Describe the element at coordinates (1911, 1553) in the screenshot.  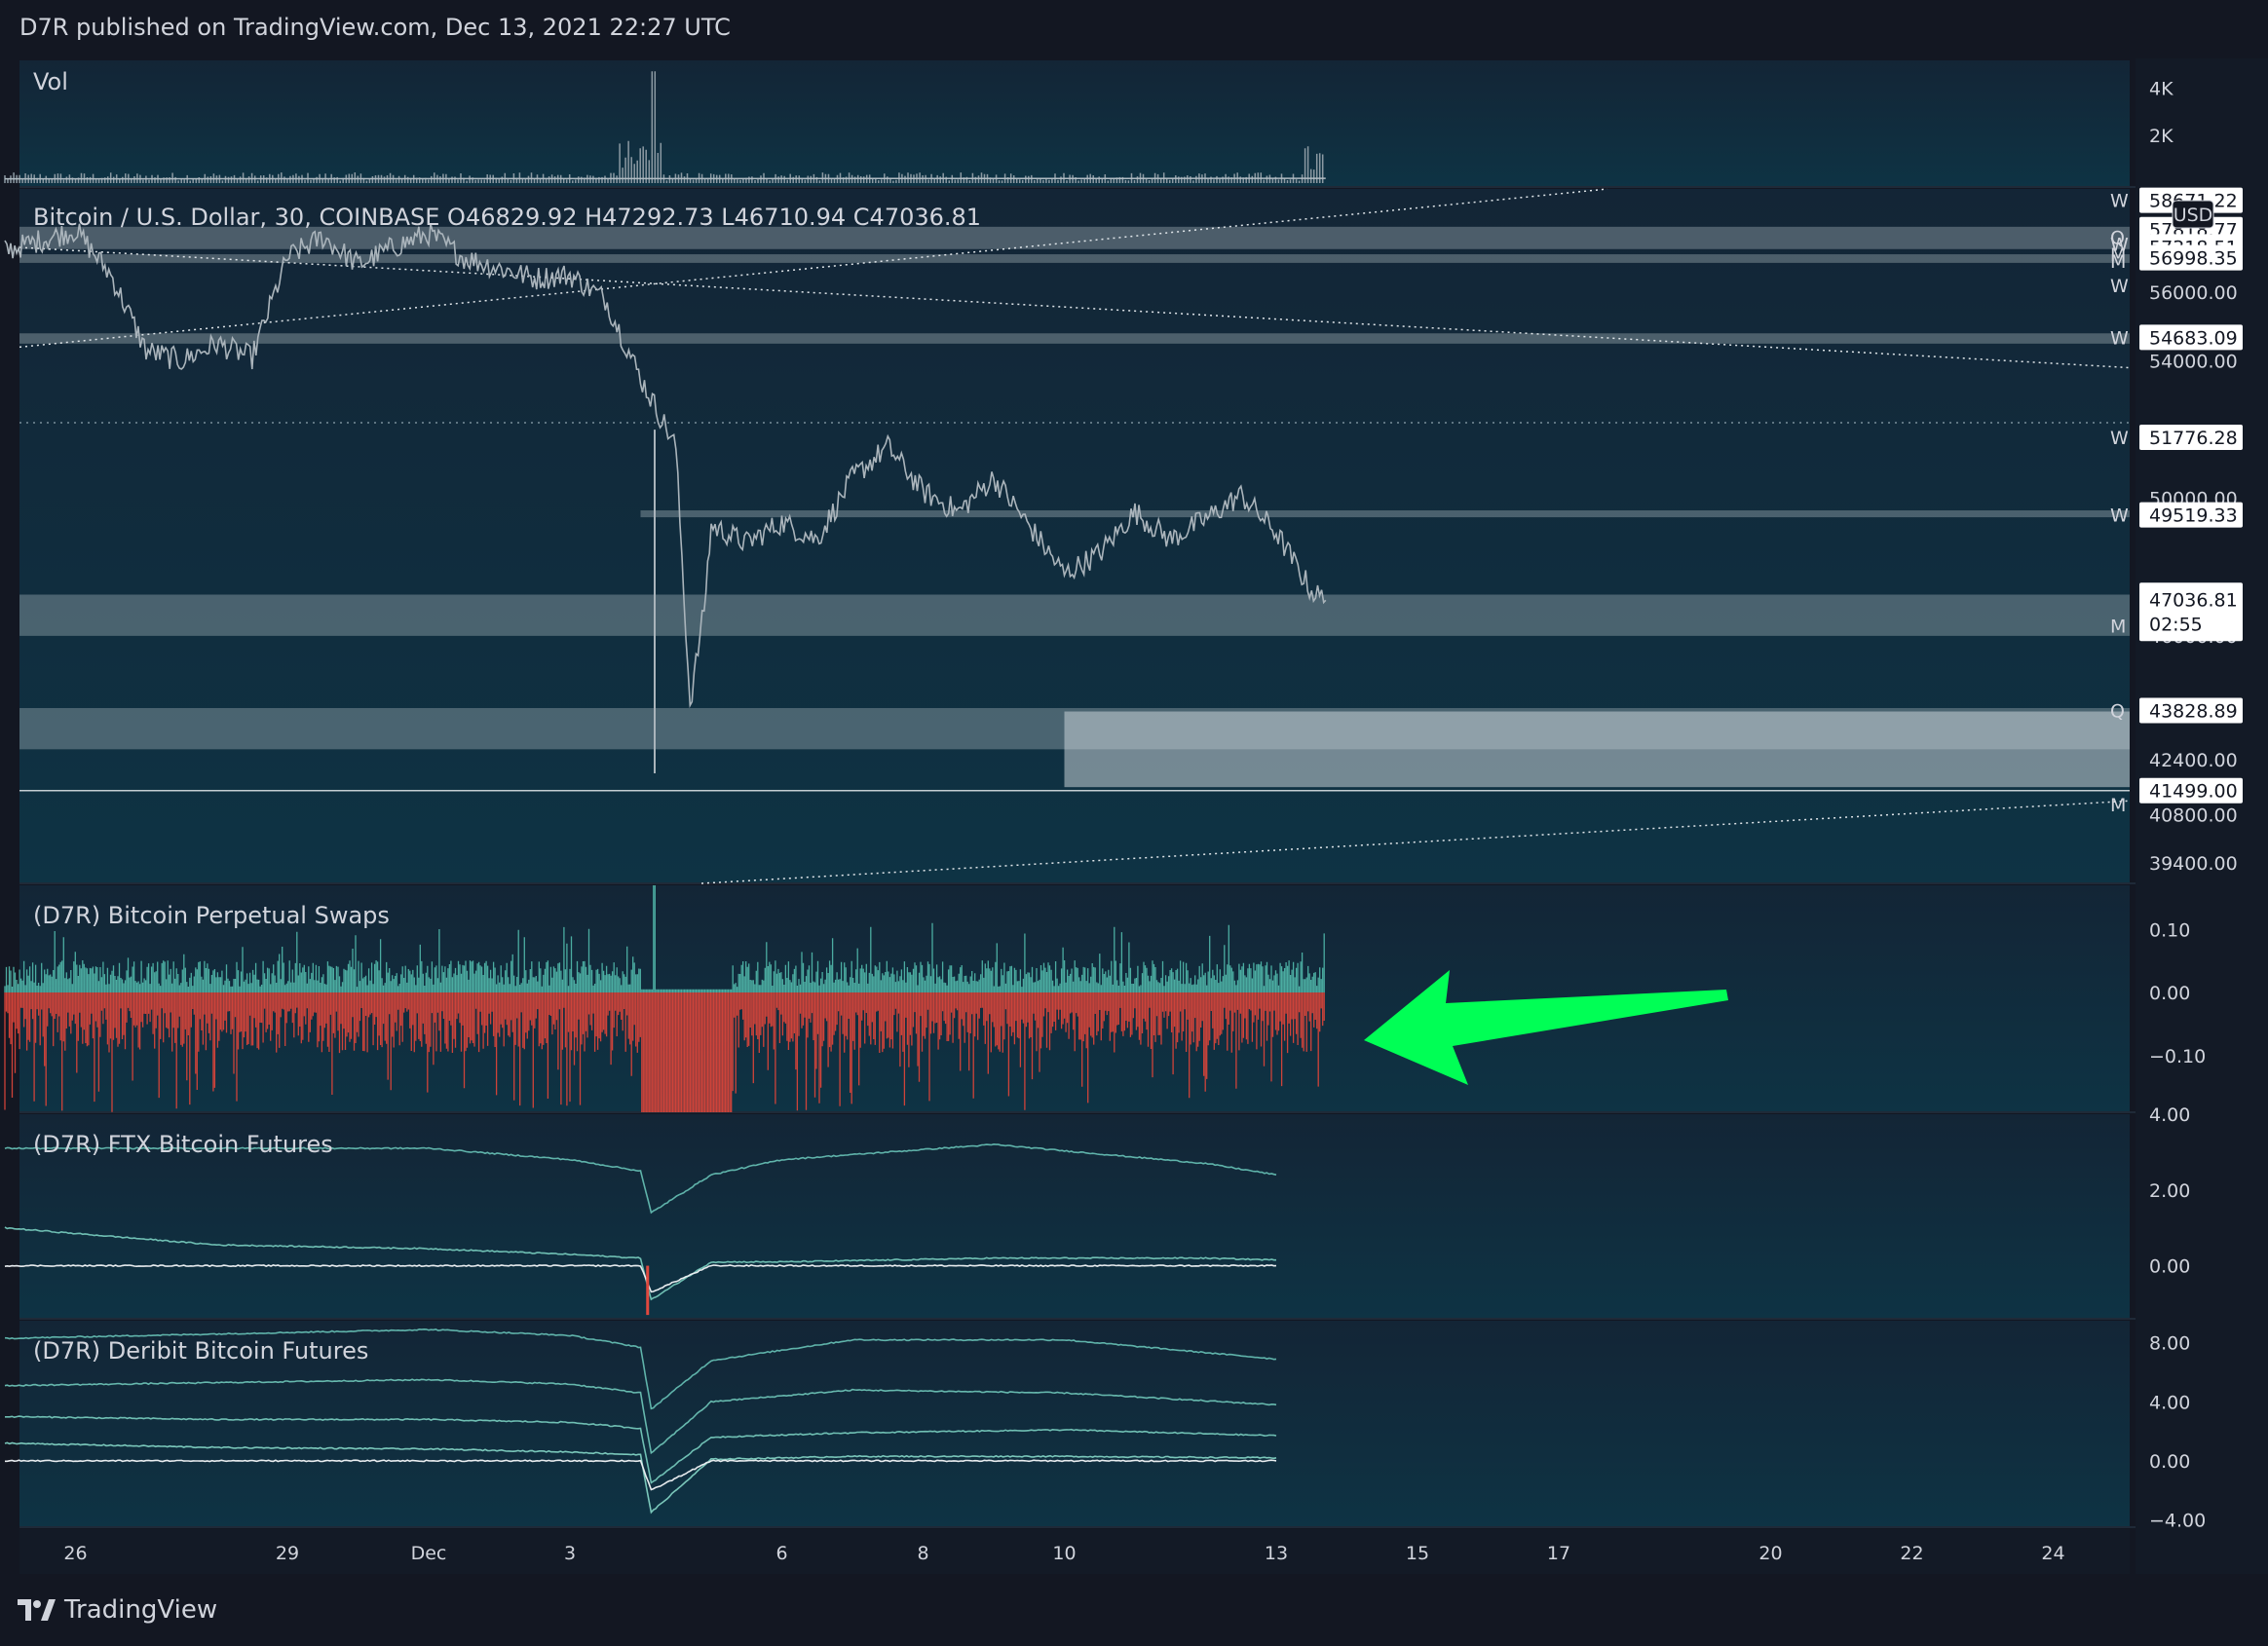
I see `time-tick-label: 22` at that location.